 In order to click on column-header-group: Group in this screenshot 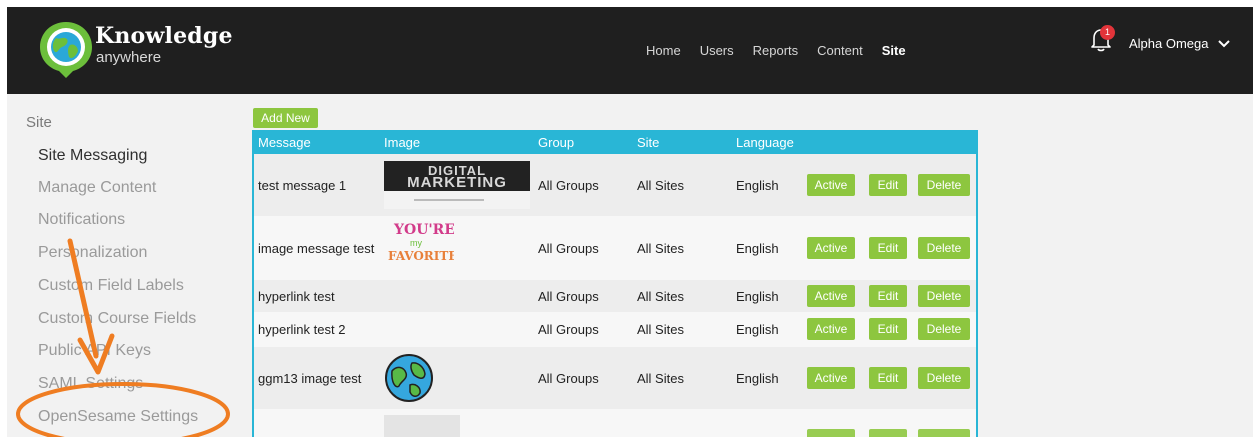, I will do `click(556, 142)`.